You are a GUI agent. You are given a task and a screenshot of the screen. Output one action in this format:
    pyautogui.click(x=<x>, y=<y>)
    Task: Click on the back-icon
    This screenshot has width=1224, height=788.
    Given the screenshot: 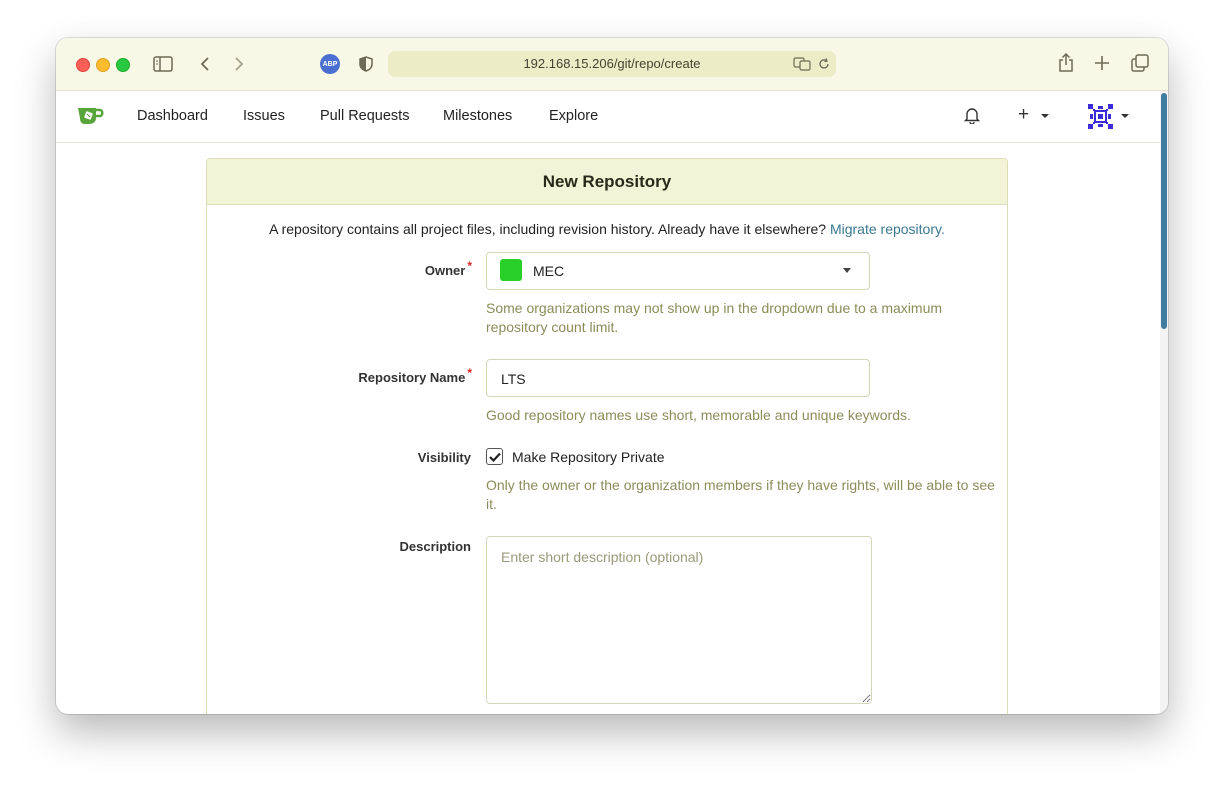 What is the action you would take?
    pyautogui.click(x=205, y=64)
    